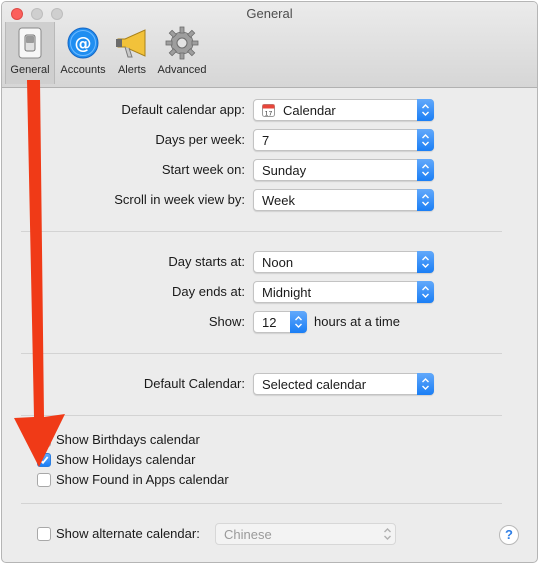 The height and width of the screenshot is (564, 539). I want to click on birthdays-checkbox-label: Show Birthdays calendar, so click(128, 439).